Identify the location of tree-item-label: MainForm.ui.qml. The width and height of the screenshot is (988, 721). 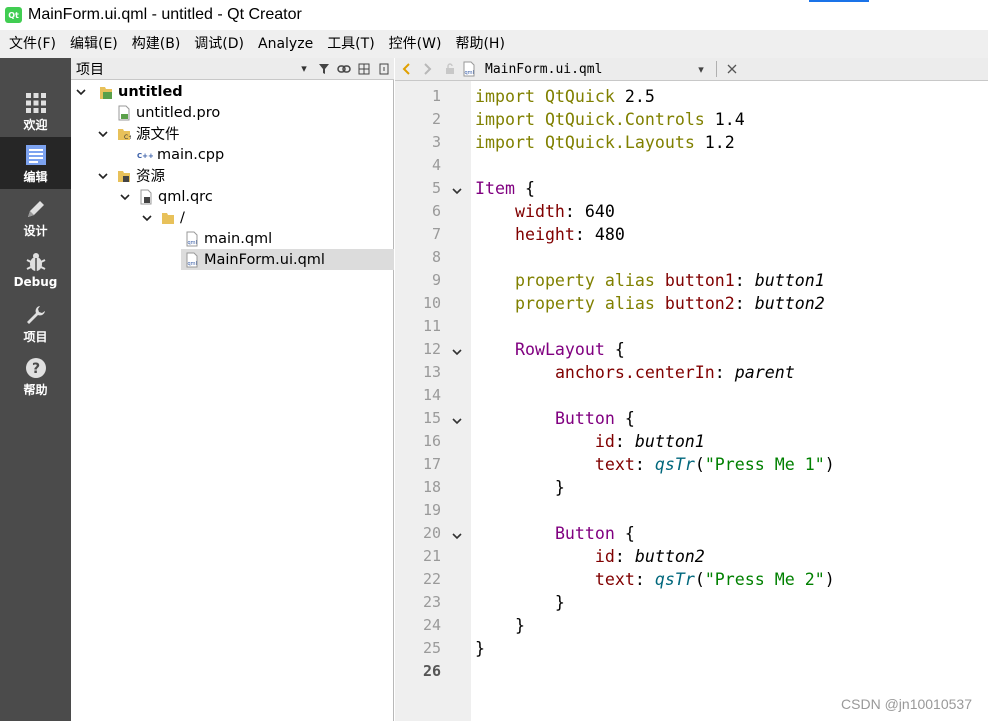
(264, 259).